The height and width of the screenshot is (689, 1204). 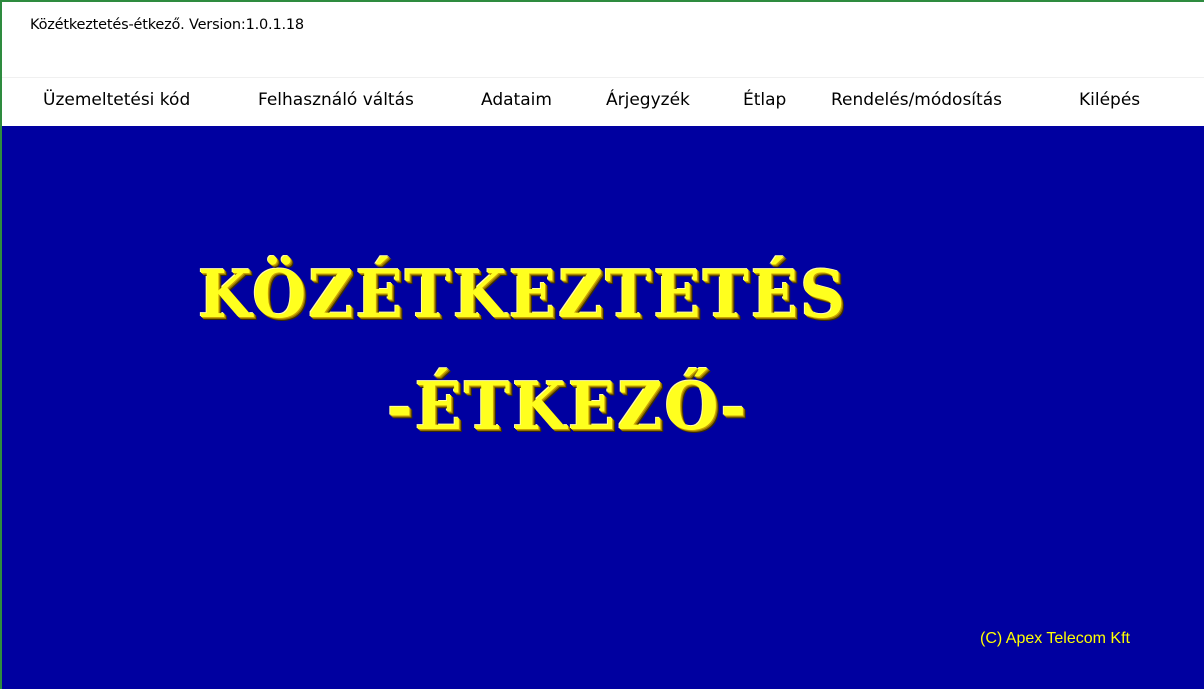 I want to click on menu-item-etlap: Étlap, so click(x=764, y=100).